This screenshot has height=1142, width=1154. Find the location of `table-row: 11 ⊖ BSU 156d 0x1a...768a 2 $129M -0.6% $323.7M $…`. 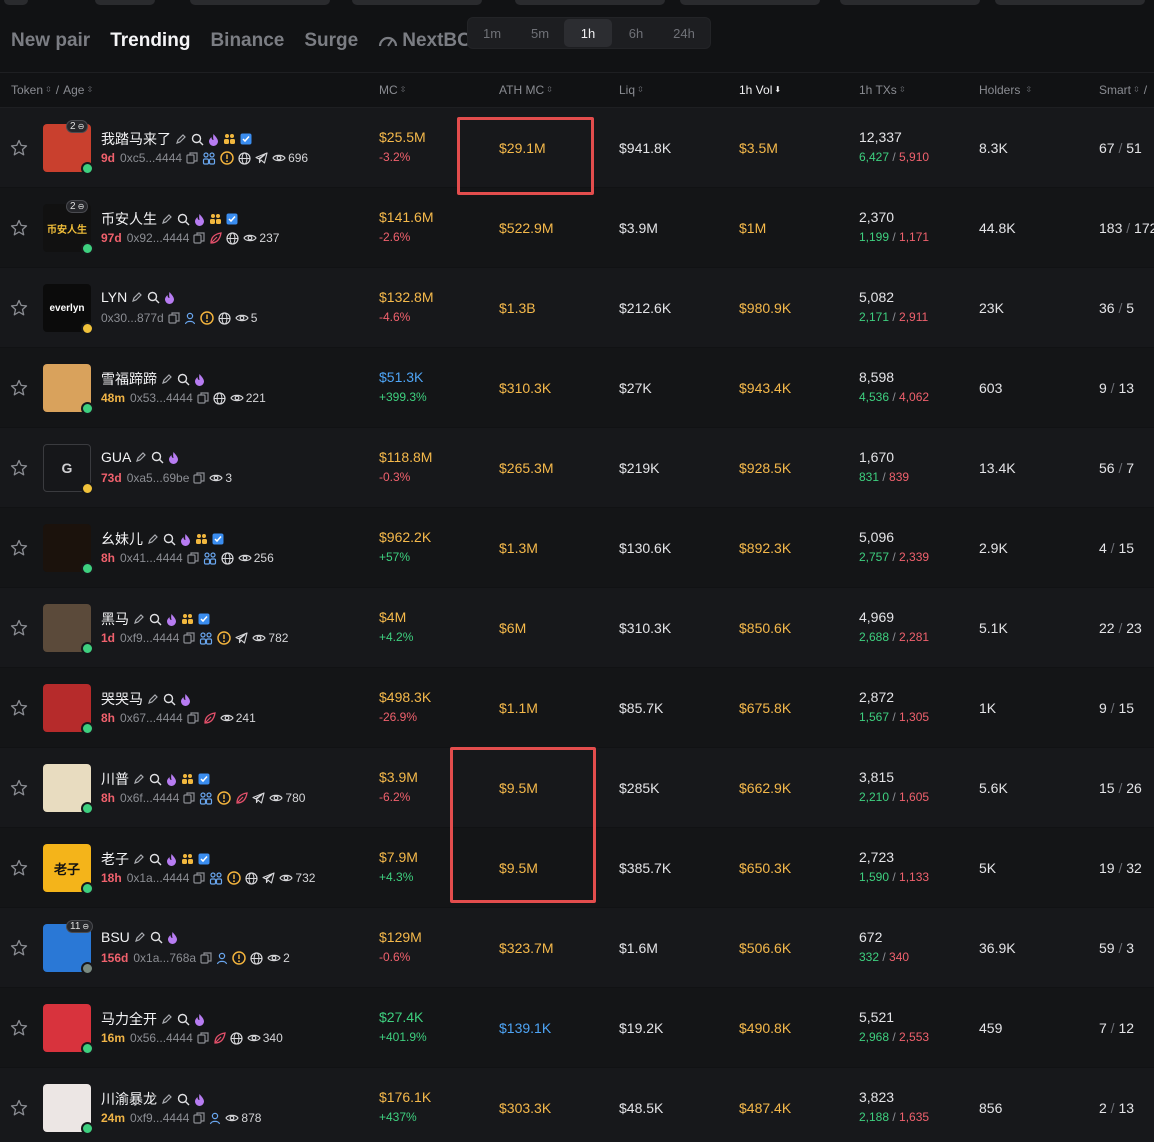

table-row: 11 ⊖ BSU 156d 0x1a...768a 2 $129M -0.6% $323.7M $… is located at coordinates (577, 948).